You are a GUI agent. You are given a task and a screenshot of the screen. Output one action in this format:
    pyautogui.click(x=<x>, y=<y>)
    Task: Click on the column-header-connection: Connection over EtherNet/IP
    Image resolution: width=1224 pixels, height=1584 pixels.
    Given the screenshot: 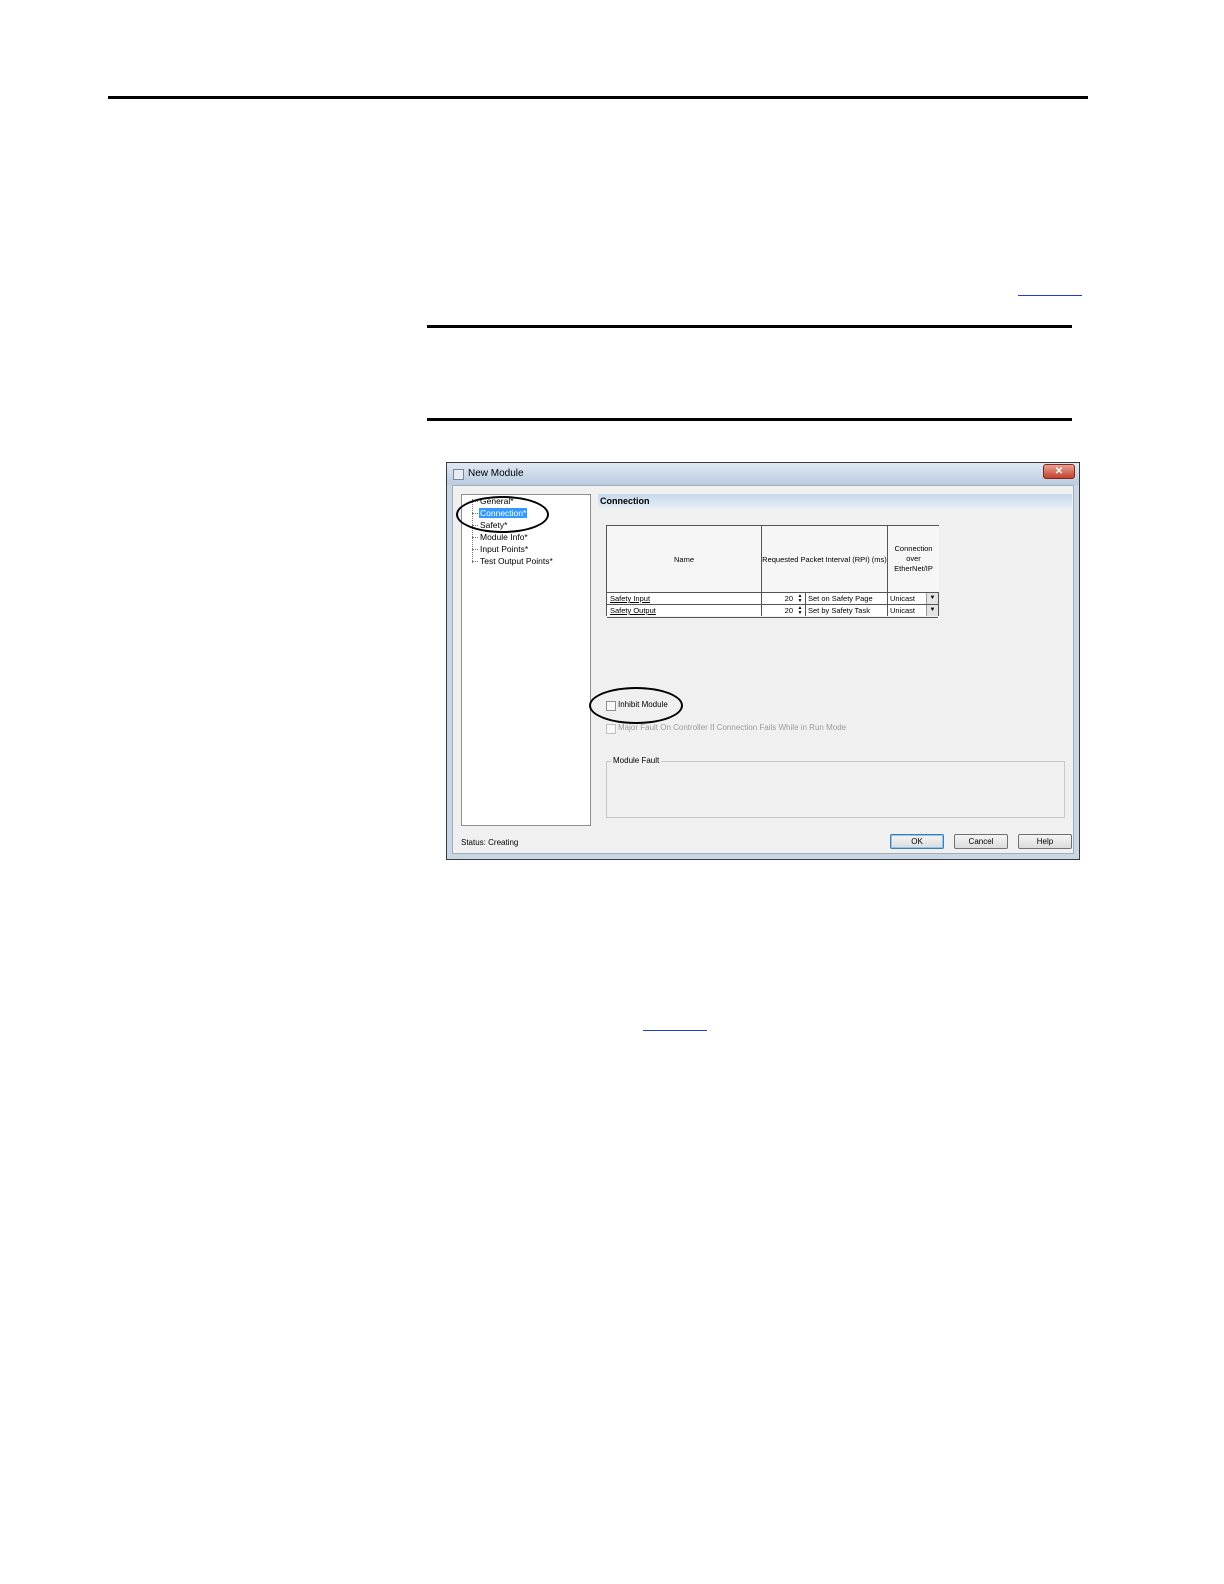 What is the action you would take?
    pyautogui.click(x=913, y=559)
    